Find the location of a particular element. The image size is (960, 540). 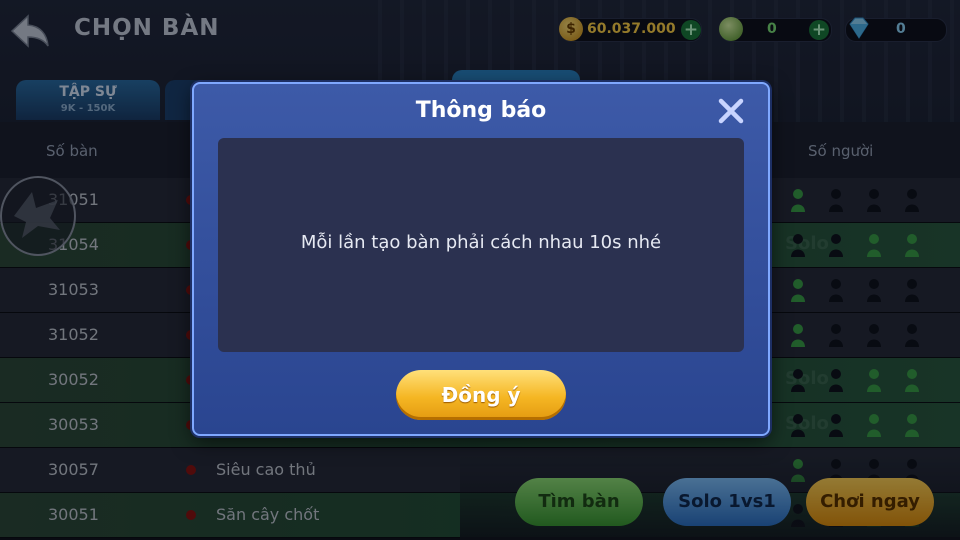

dialog-message: Mỗi lần tạo bàn phải cách nhau 10s nhé is located at coordinates (481, 242).